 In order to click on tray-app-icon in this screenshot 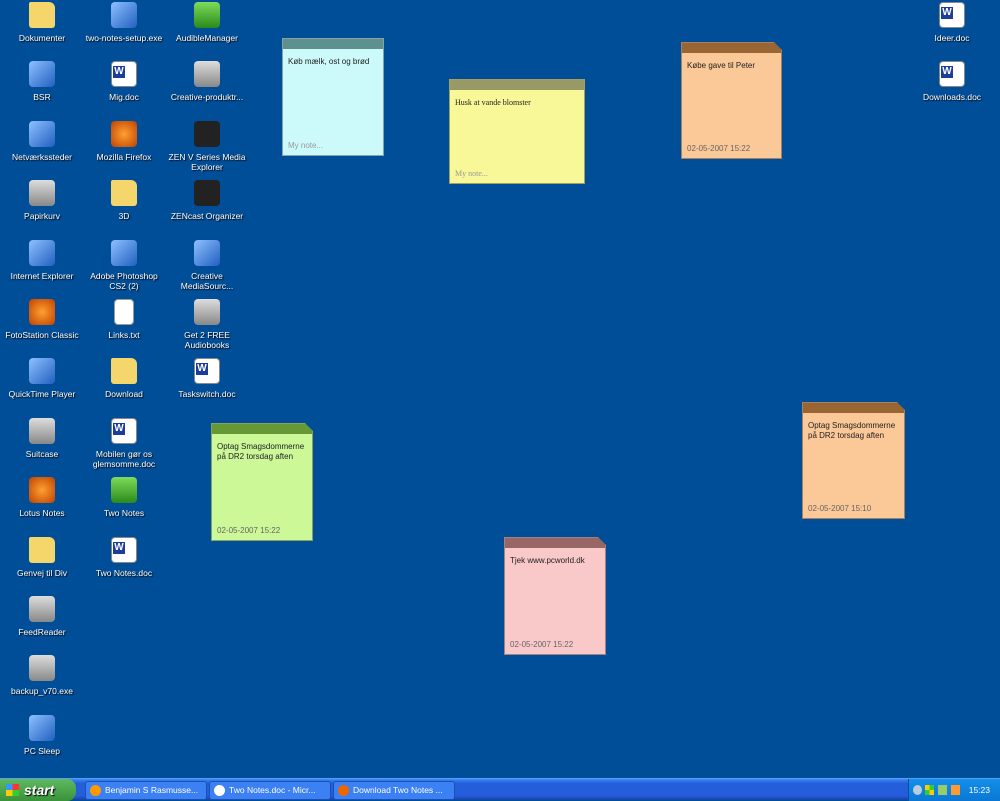, I will do `click(955, 790)`.